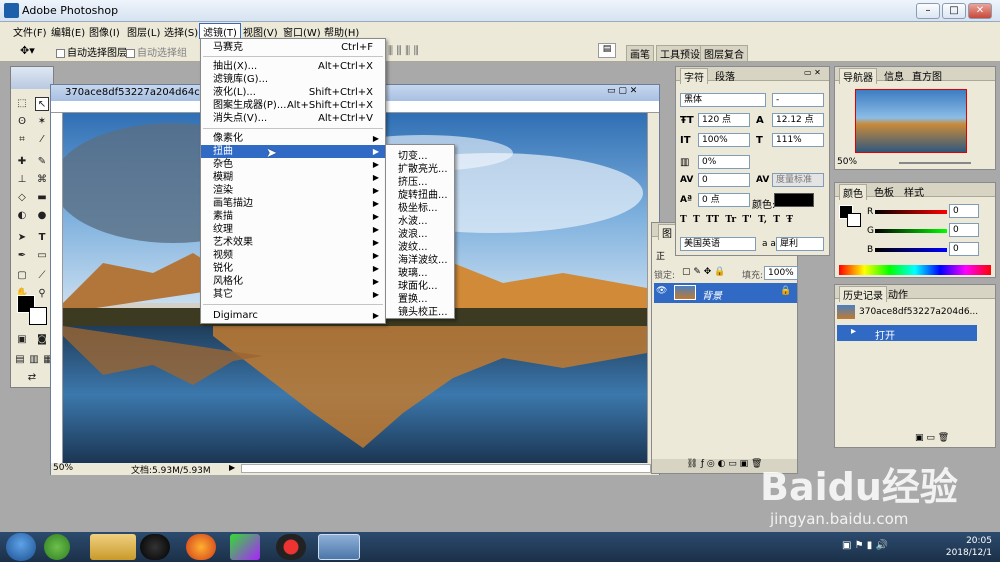 This screenshot has height=562, width=1000. Describe the element at coordinates (932, 438) in the screenshot. I see `history-footer-icons: ▣ ▭ 🗑` at that location.